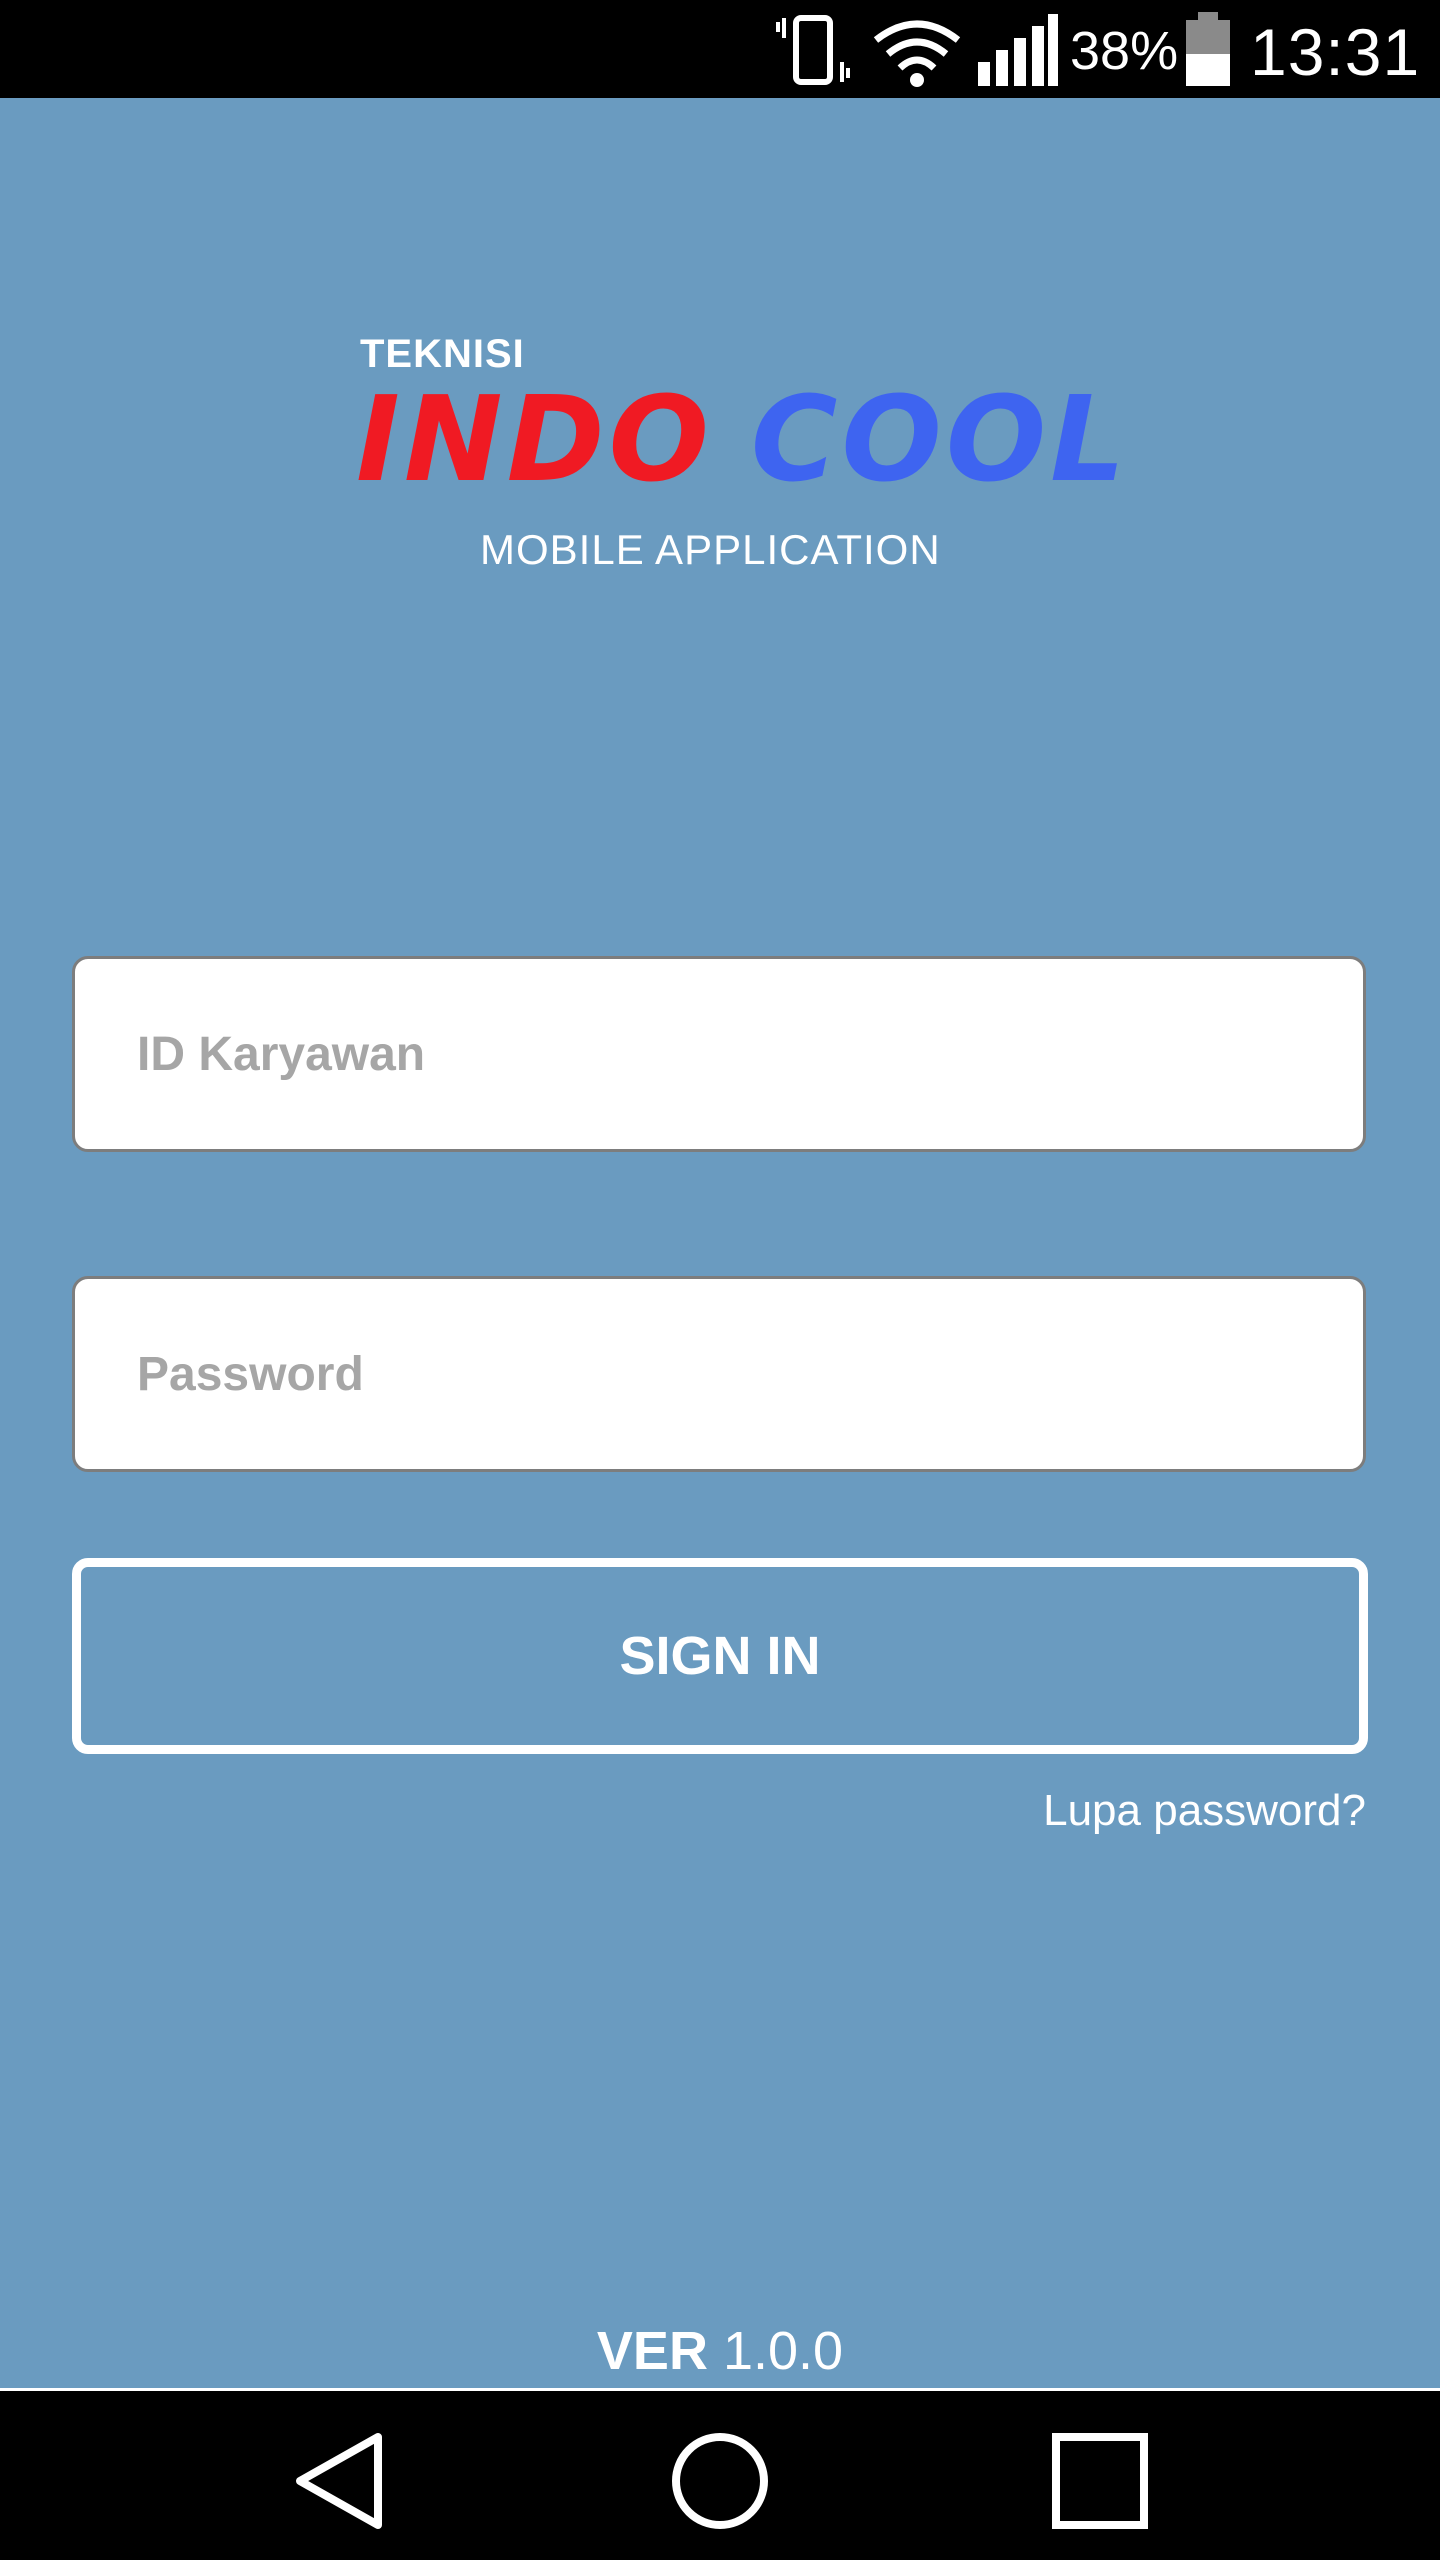  I want to click on employee-id-input, so click(719, 1054).